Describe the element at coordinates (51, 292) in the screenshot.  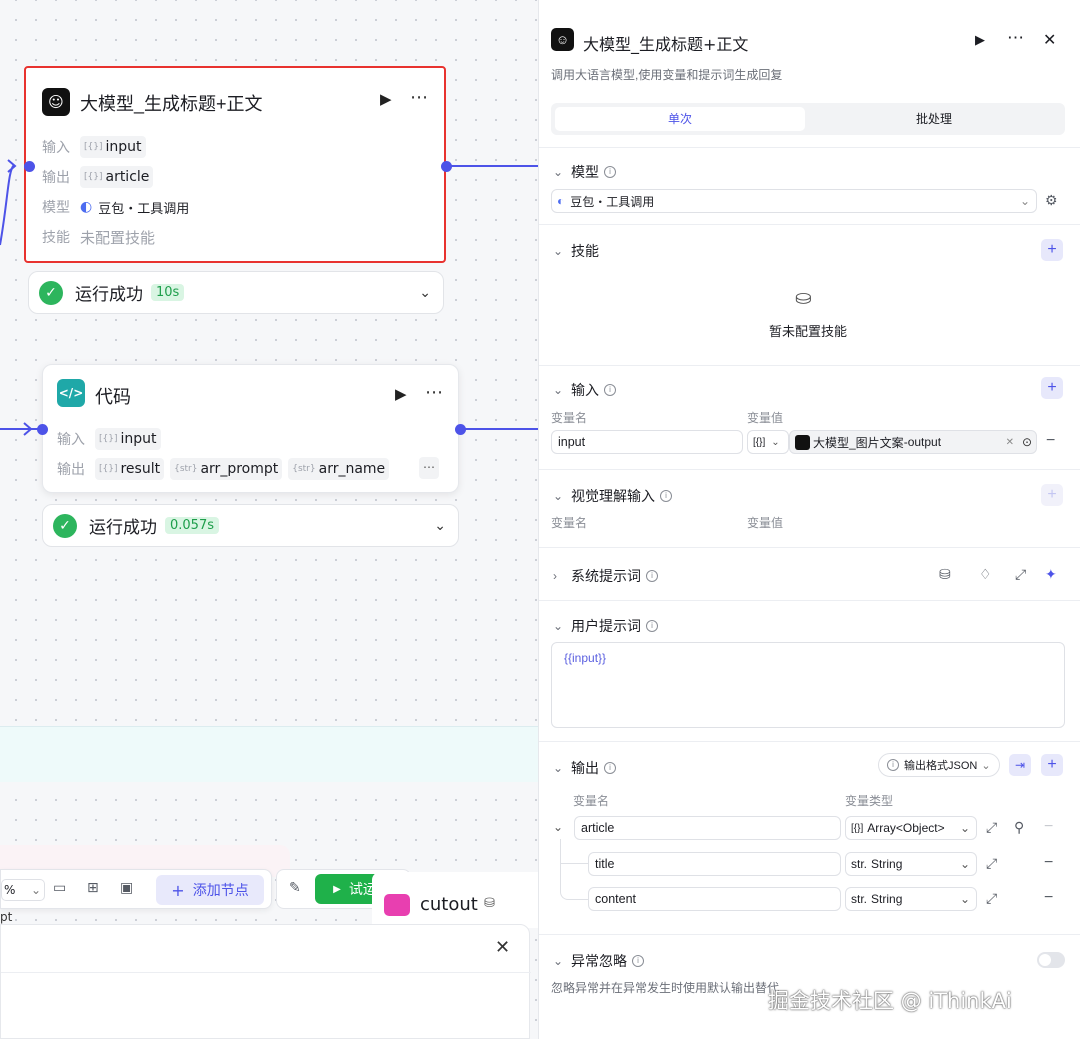
I see `success-icon: ✓` at that location.